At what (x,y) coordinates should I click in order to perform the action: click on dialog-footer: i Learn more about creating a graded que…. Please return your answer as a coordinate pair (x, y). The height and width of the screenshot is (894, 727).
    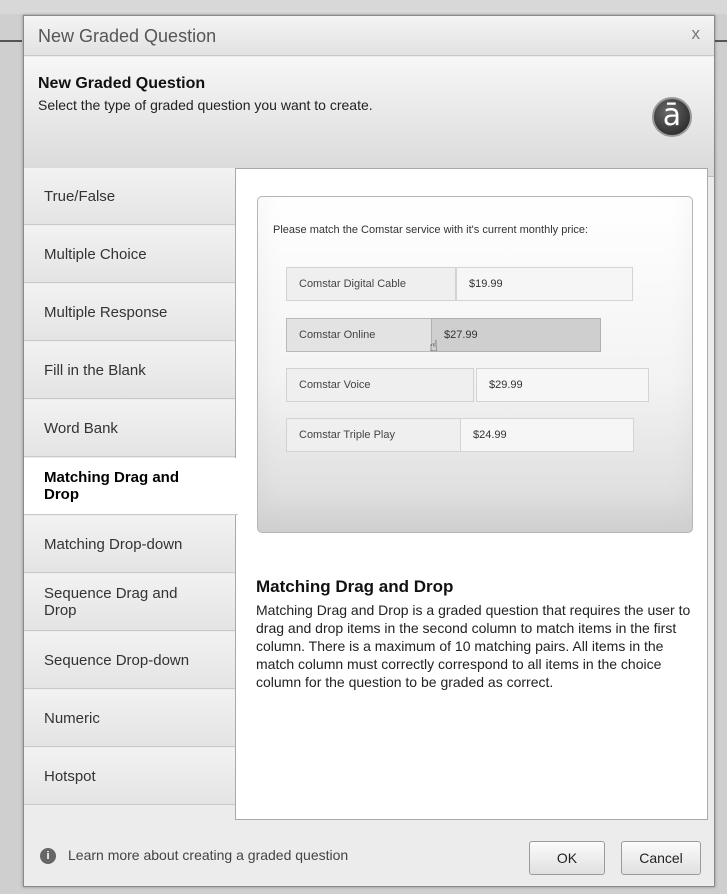
    Looking at the image, I should click on (369, 857).